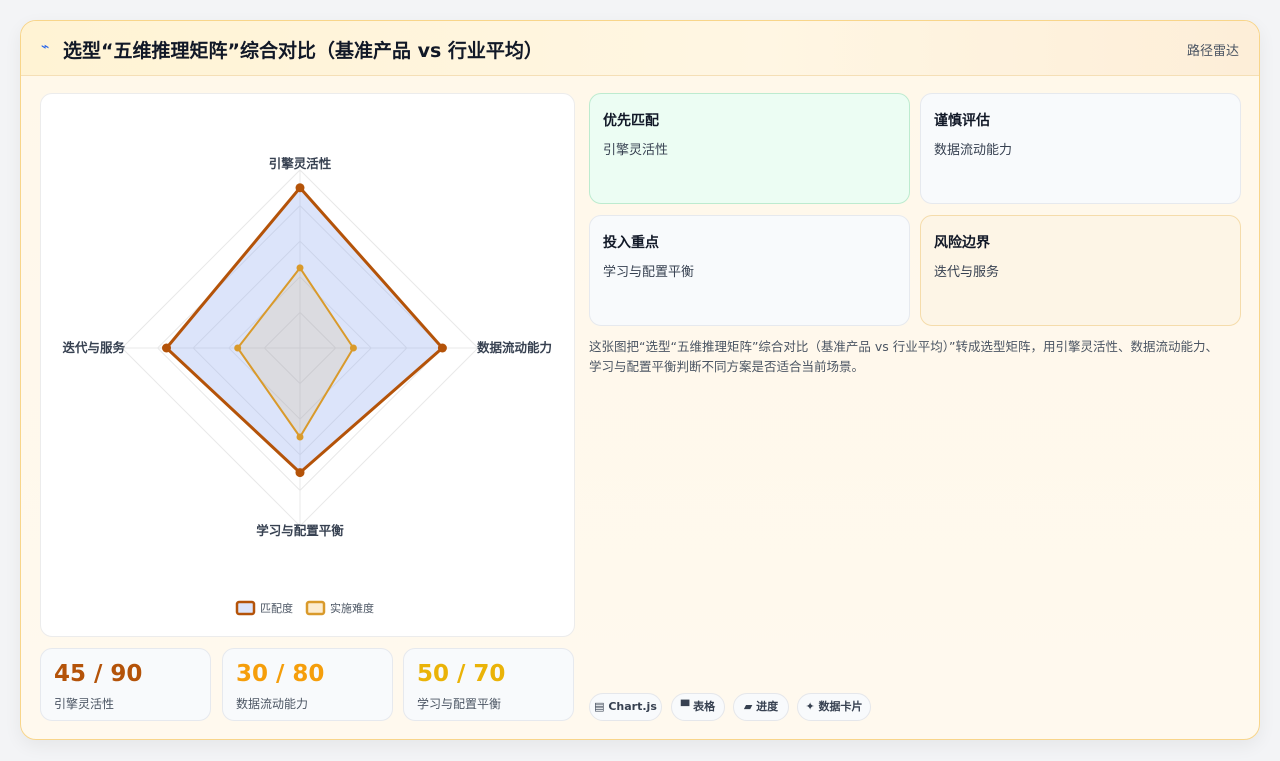 The width and height of the screenshot is (1280, 761). I want to click on table-icon: ▀, so click(685, 706).